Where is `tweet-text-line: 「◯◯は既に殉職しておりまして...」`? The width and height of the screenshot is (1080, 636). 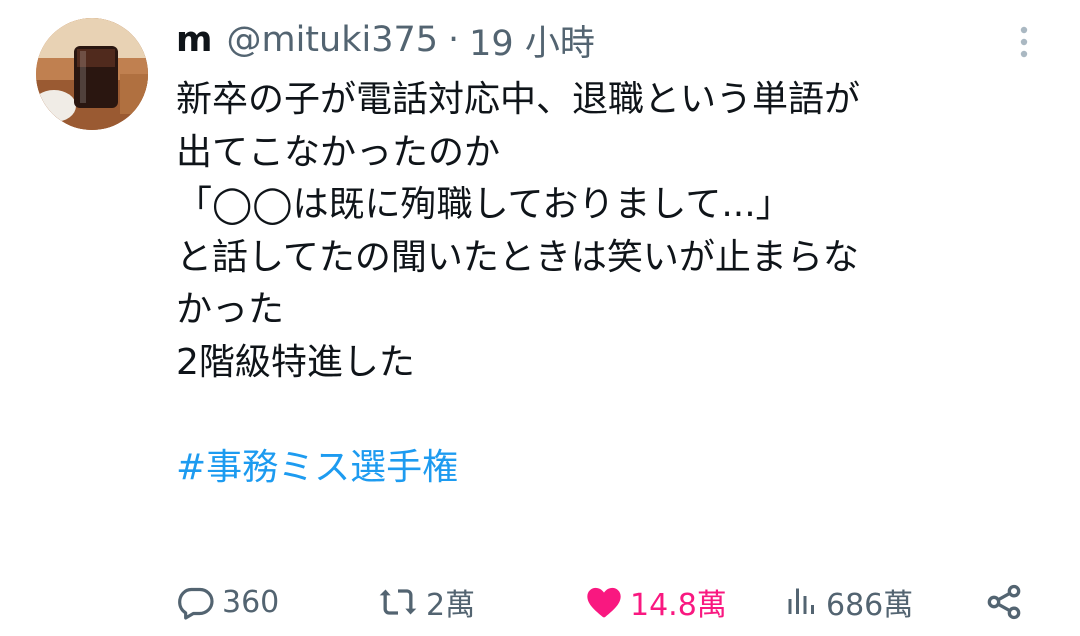 tweet-text-line: 「◯◯は既に殉職しておりまして...」 is located at coordinates (484, 204).